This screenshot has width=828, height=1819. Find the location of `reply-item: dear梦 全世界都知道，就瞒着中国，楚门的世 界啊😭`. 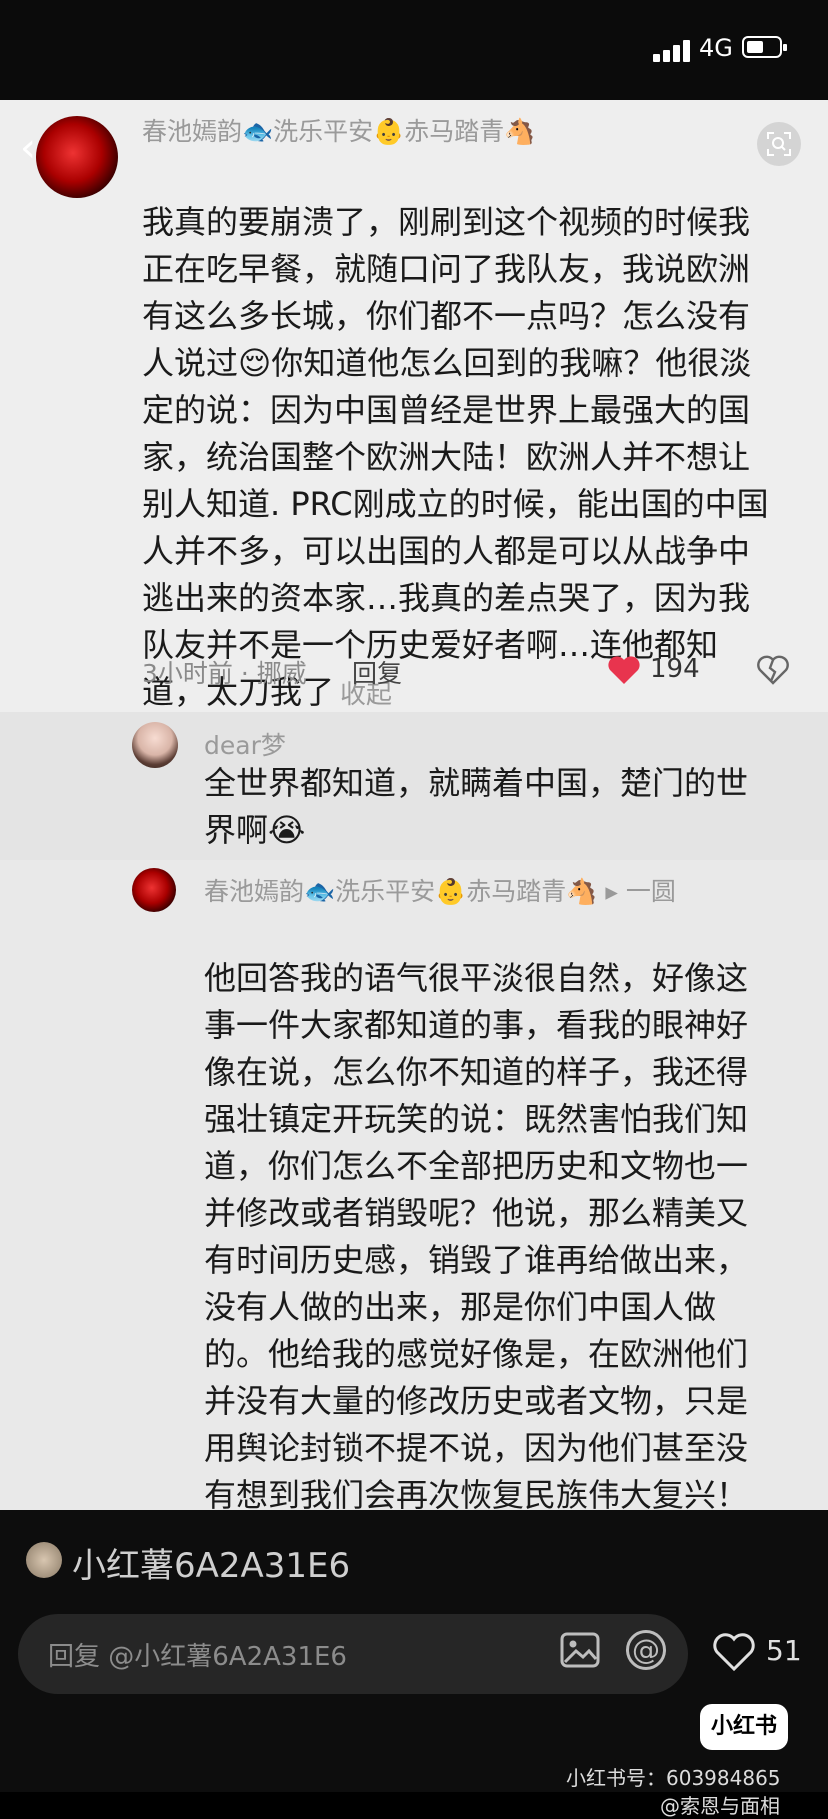

reply-item: dear梦 全世界都知道，就瞒着中国，楚门的世 界啊😭 is located at coordinates (414, 786).